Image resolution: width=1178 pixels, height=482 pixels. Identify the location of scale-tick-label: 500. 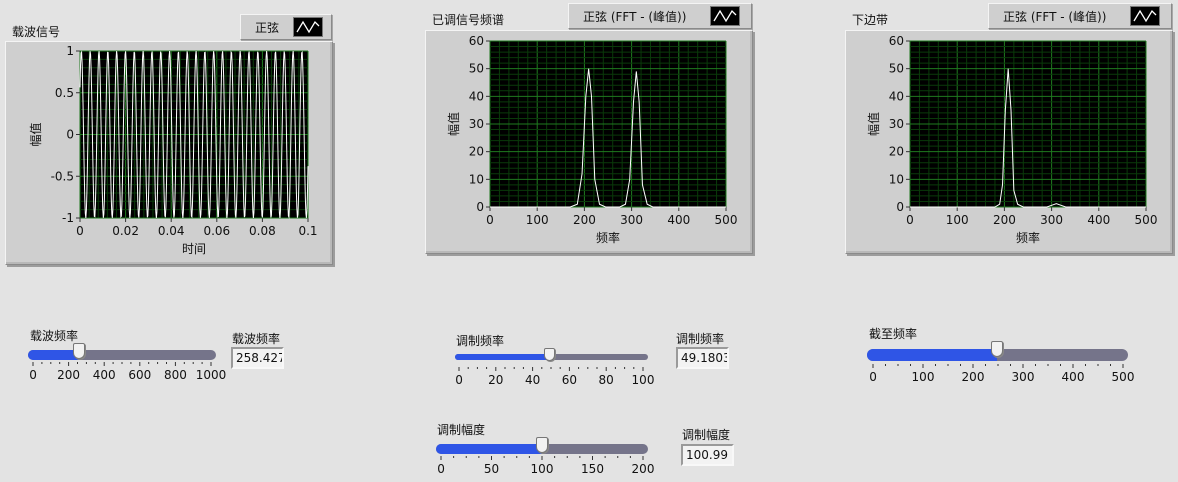
(1123, 377).